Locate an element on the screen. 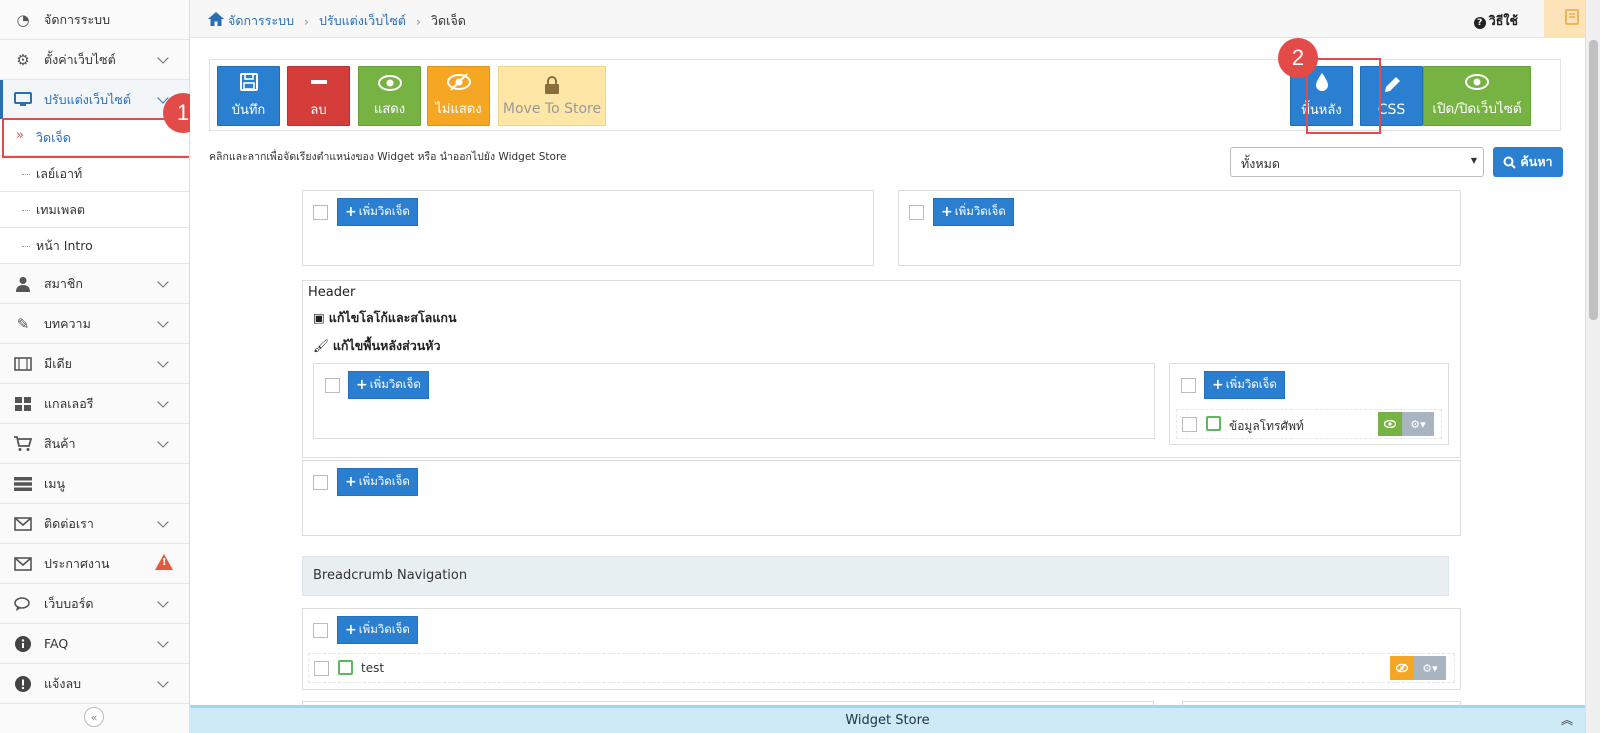  widget-store-bar: Widget Store ︽ is located at coordinates (887, 719).